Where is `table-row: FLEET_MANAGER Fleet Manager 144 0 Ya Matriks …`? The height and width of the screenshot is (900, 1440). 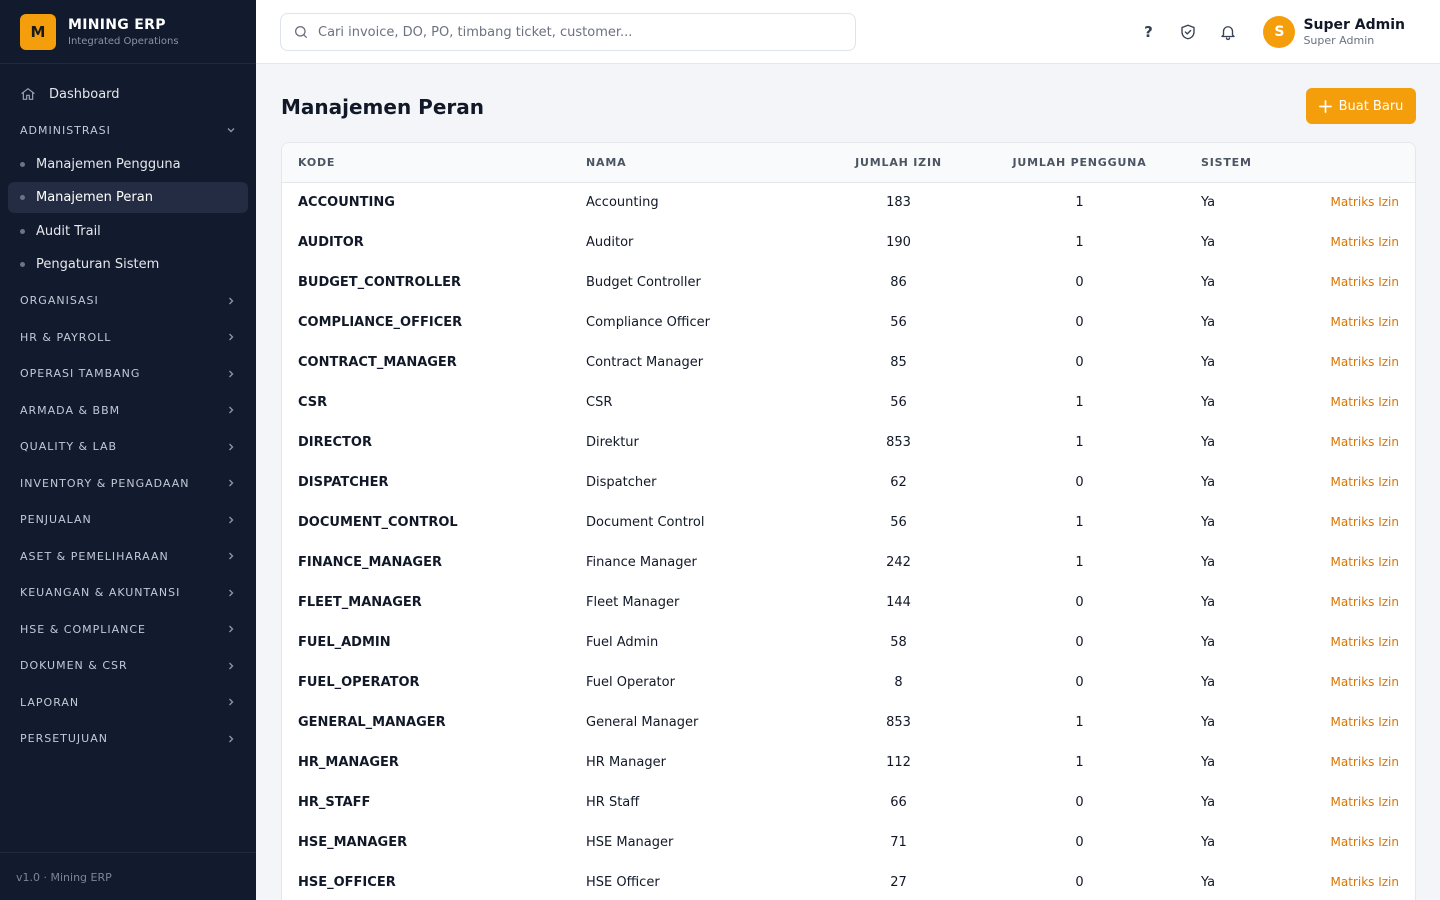 table-row: FLEET_MANAGER Fleet Manager 144 0 Ya Matriks … is located at coordinates (848, 602).